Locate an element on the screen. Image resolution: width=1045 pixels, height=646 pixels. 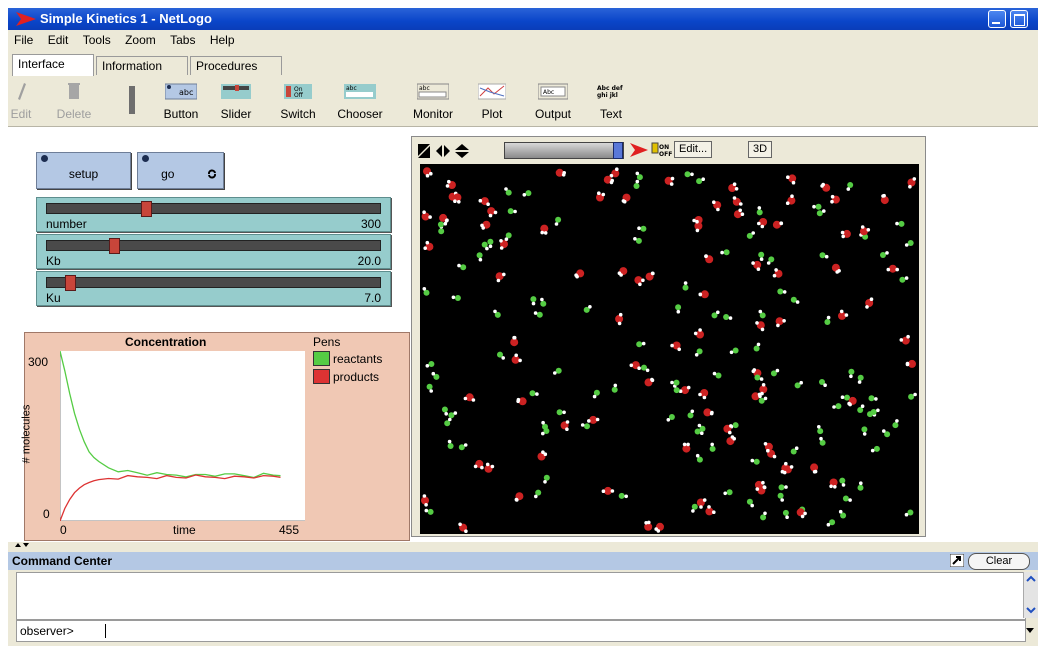
maximize-button is located at coordinates (1019, 19).